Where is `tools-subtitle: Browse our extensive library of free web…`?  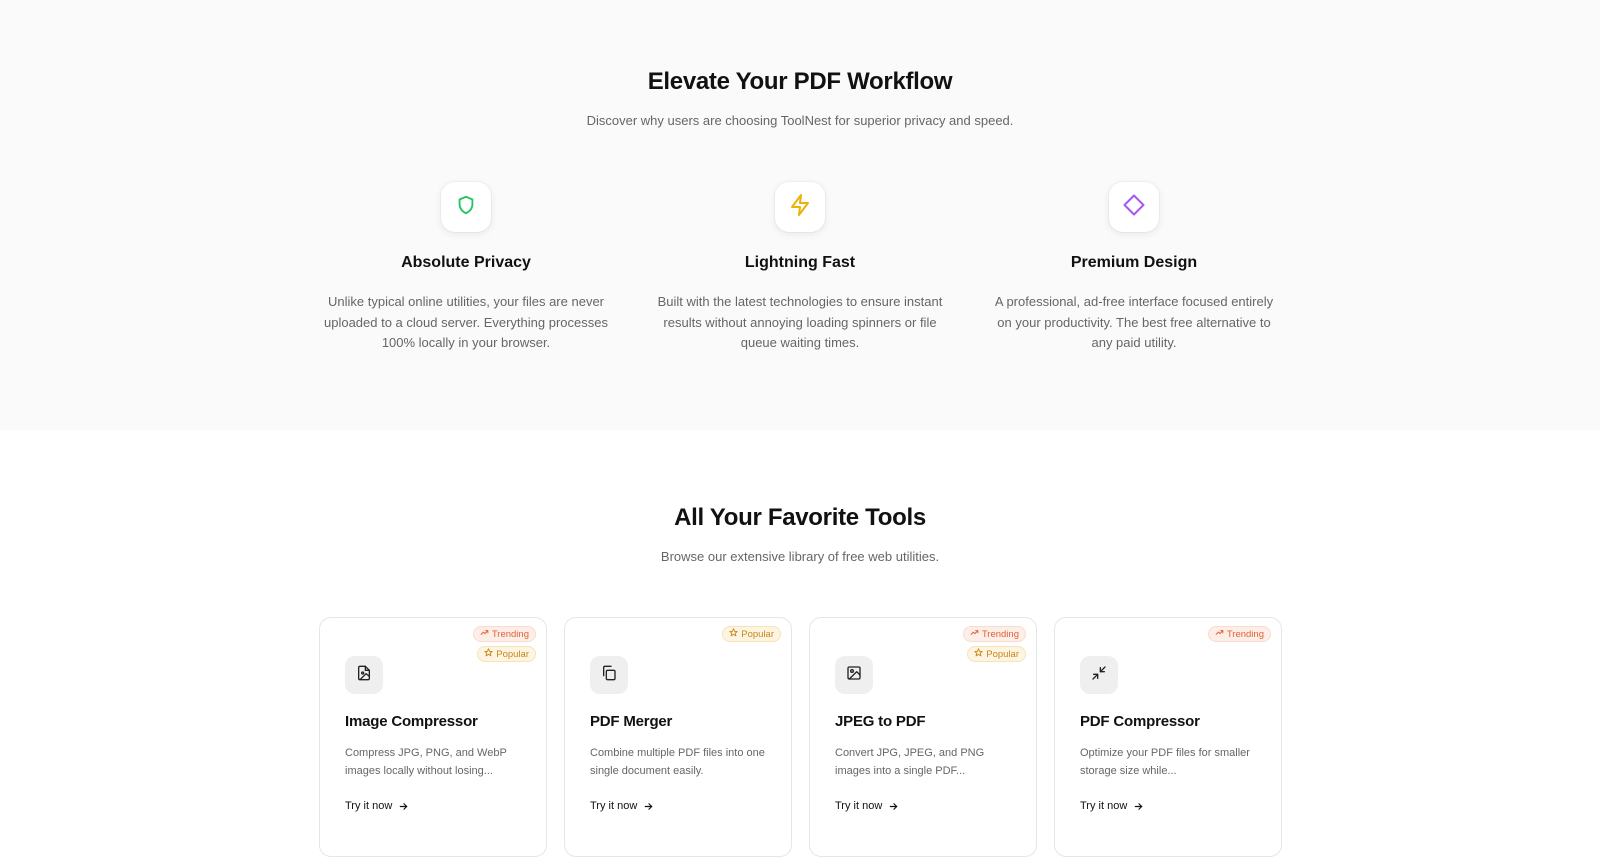 tools-subtitle: Browse our extensive library of free web… is located at coordinates (800, 556).